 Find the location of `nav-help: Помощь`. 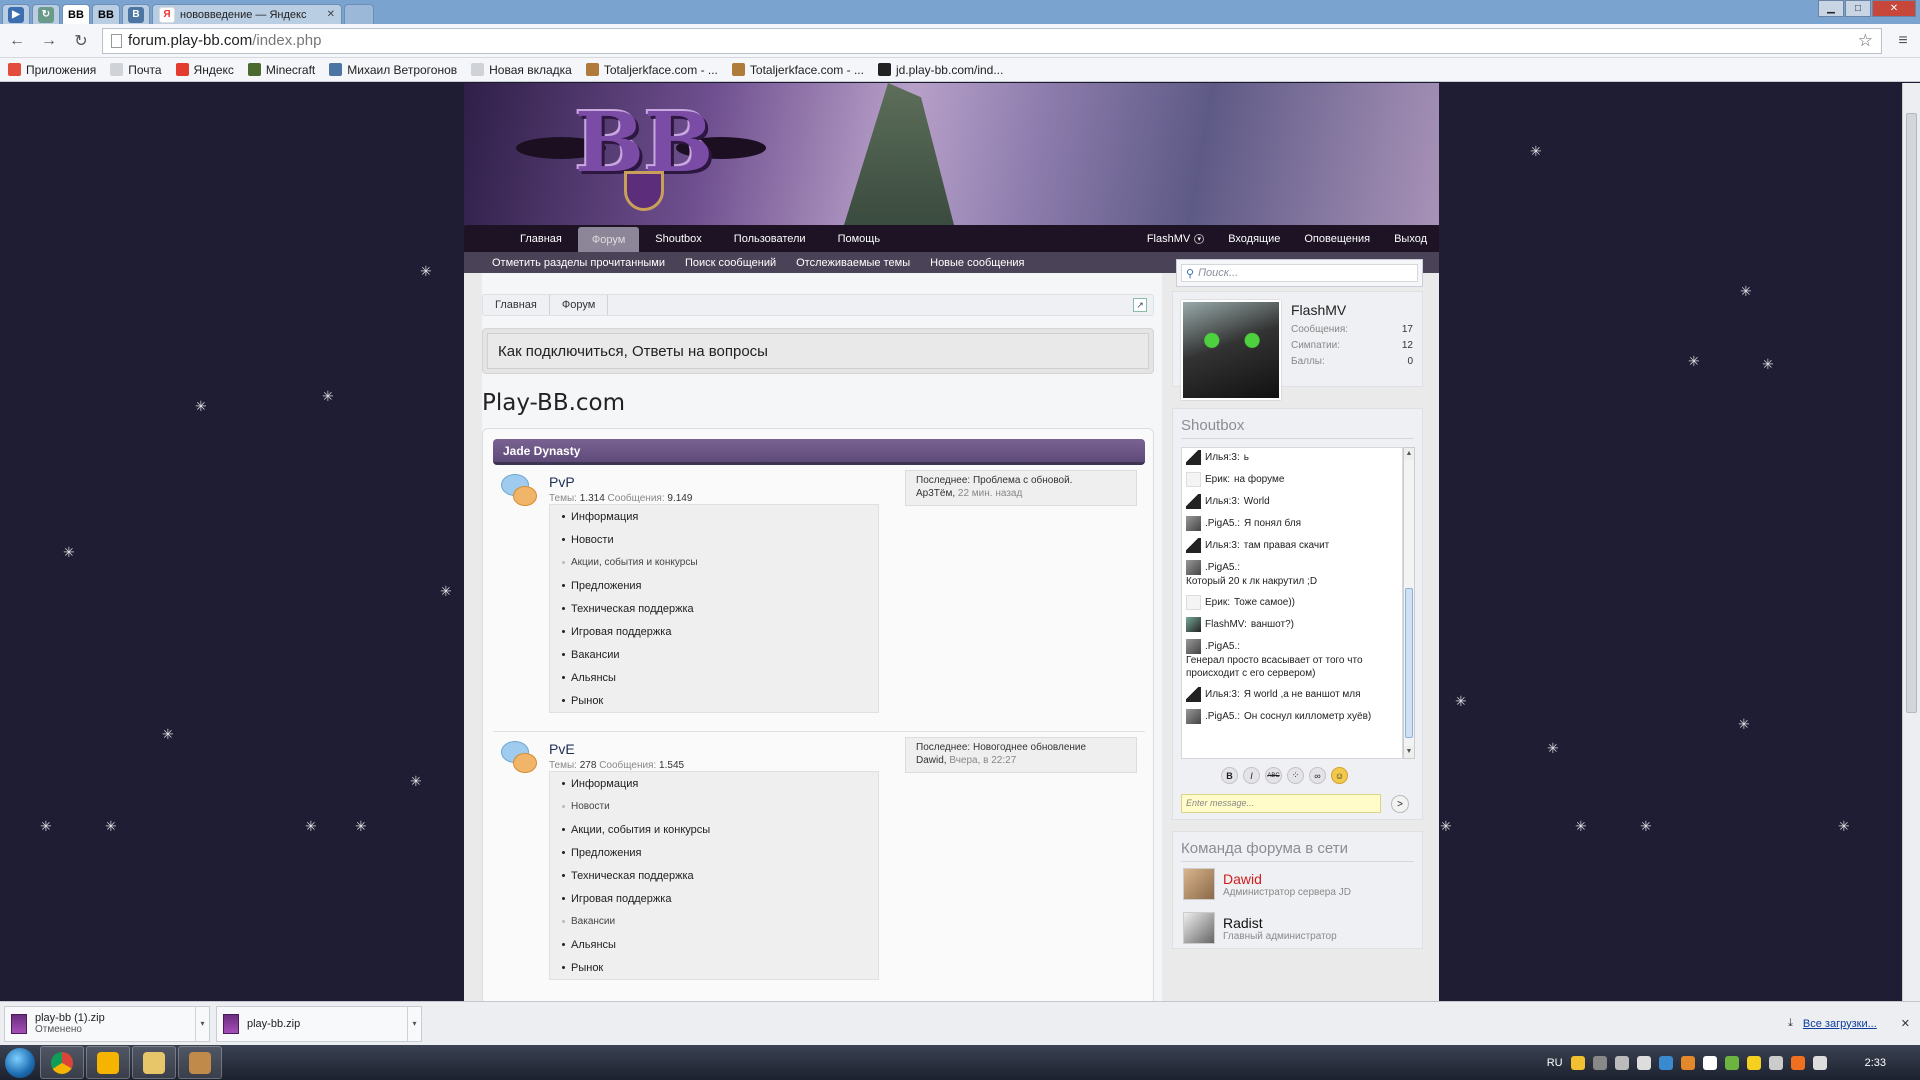

nav-help: Помощь is located at coordinates (859, 238).